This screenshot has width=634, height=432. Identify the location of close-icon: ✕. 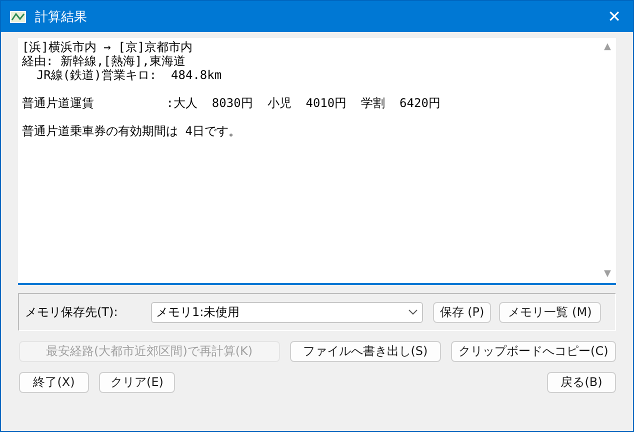
(614, 16).